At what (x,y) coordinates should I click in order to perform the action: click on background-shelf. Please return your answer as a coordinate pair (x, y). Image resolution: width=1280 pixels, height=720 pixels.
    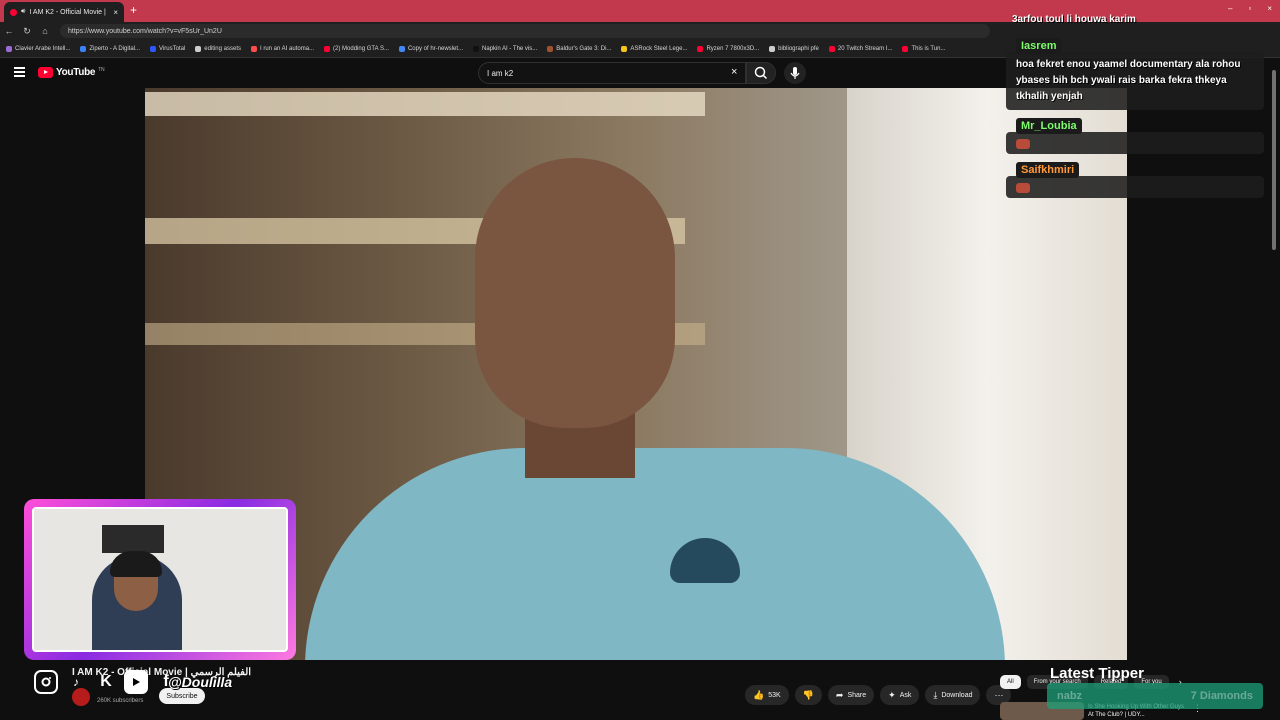
    Looking at the image, I should click on (425, 104).